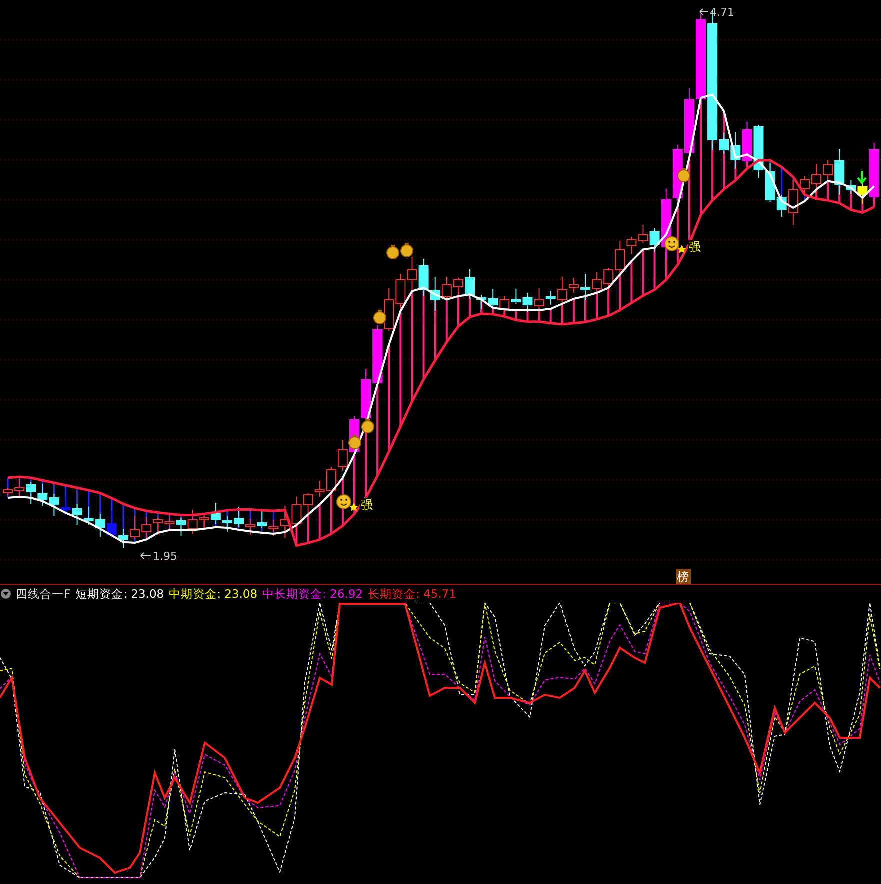 This screenshot has height=884, width=881. What do you see at coordinates (683, 576) in the screenshot?
I see `rank-badge: 榜` at bounding box center [683, 576].